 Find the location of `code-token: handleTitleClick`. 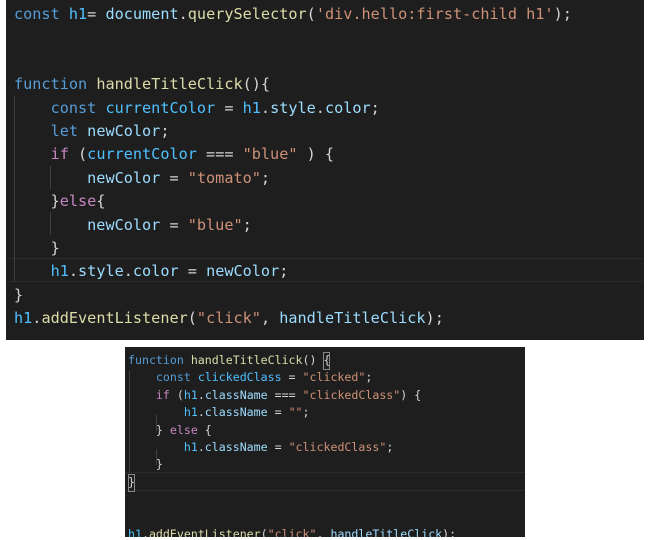

code-token: handleTitleClick is located at coordinates (169, 84).